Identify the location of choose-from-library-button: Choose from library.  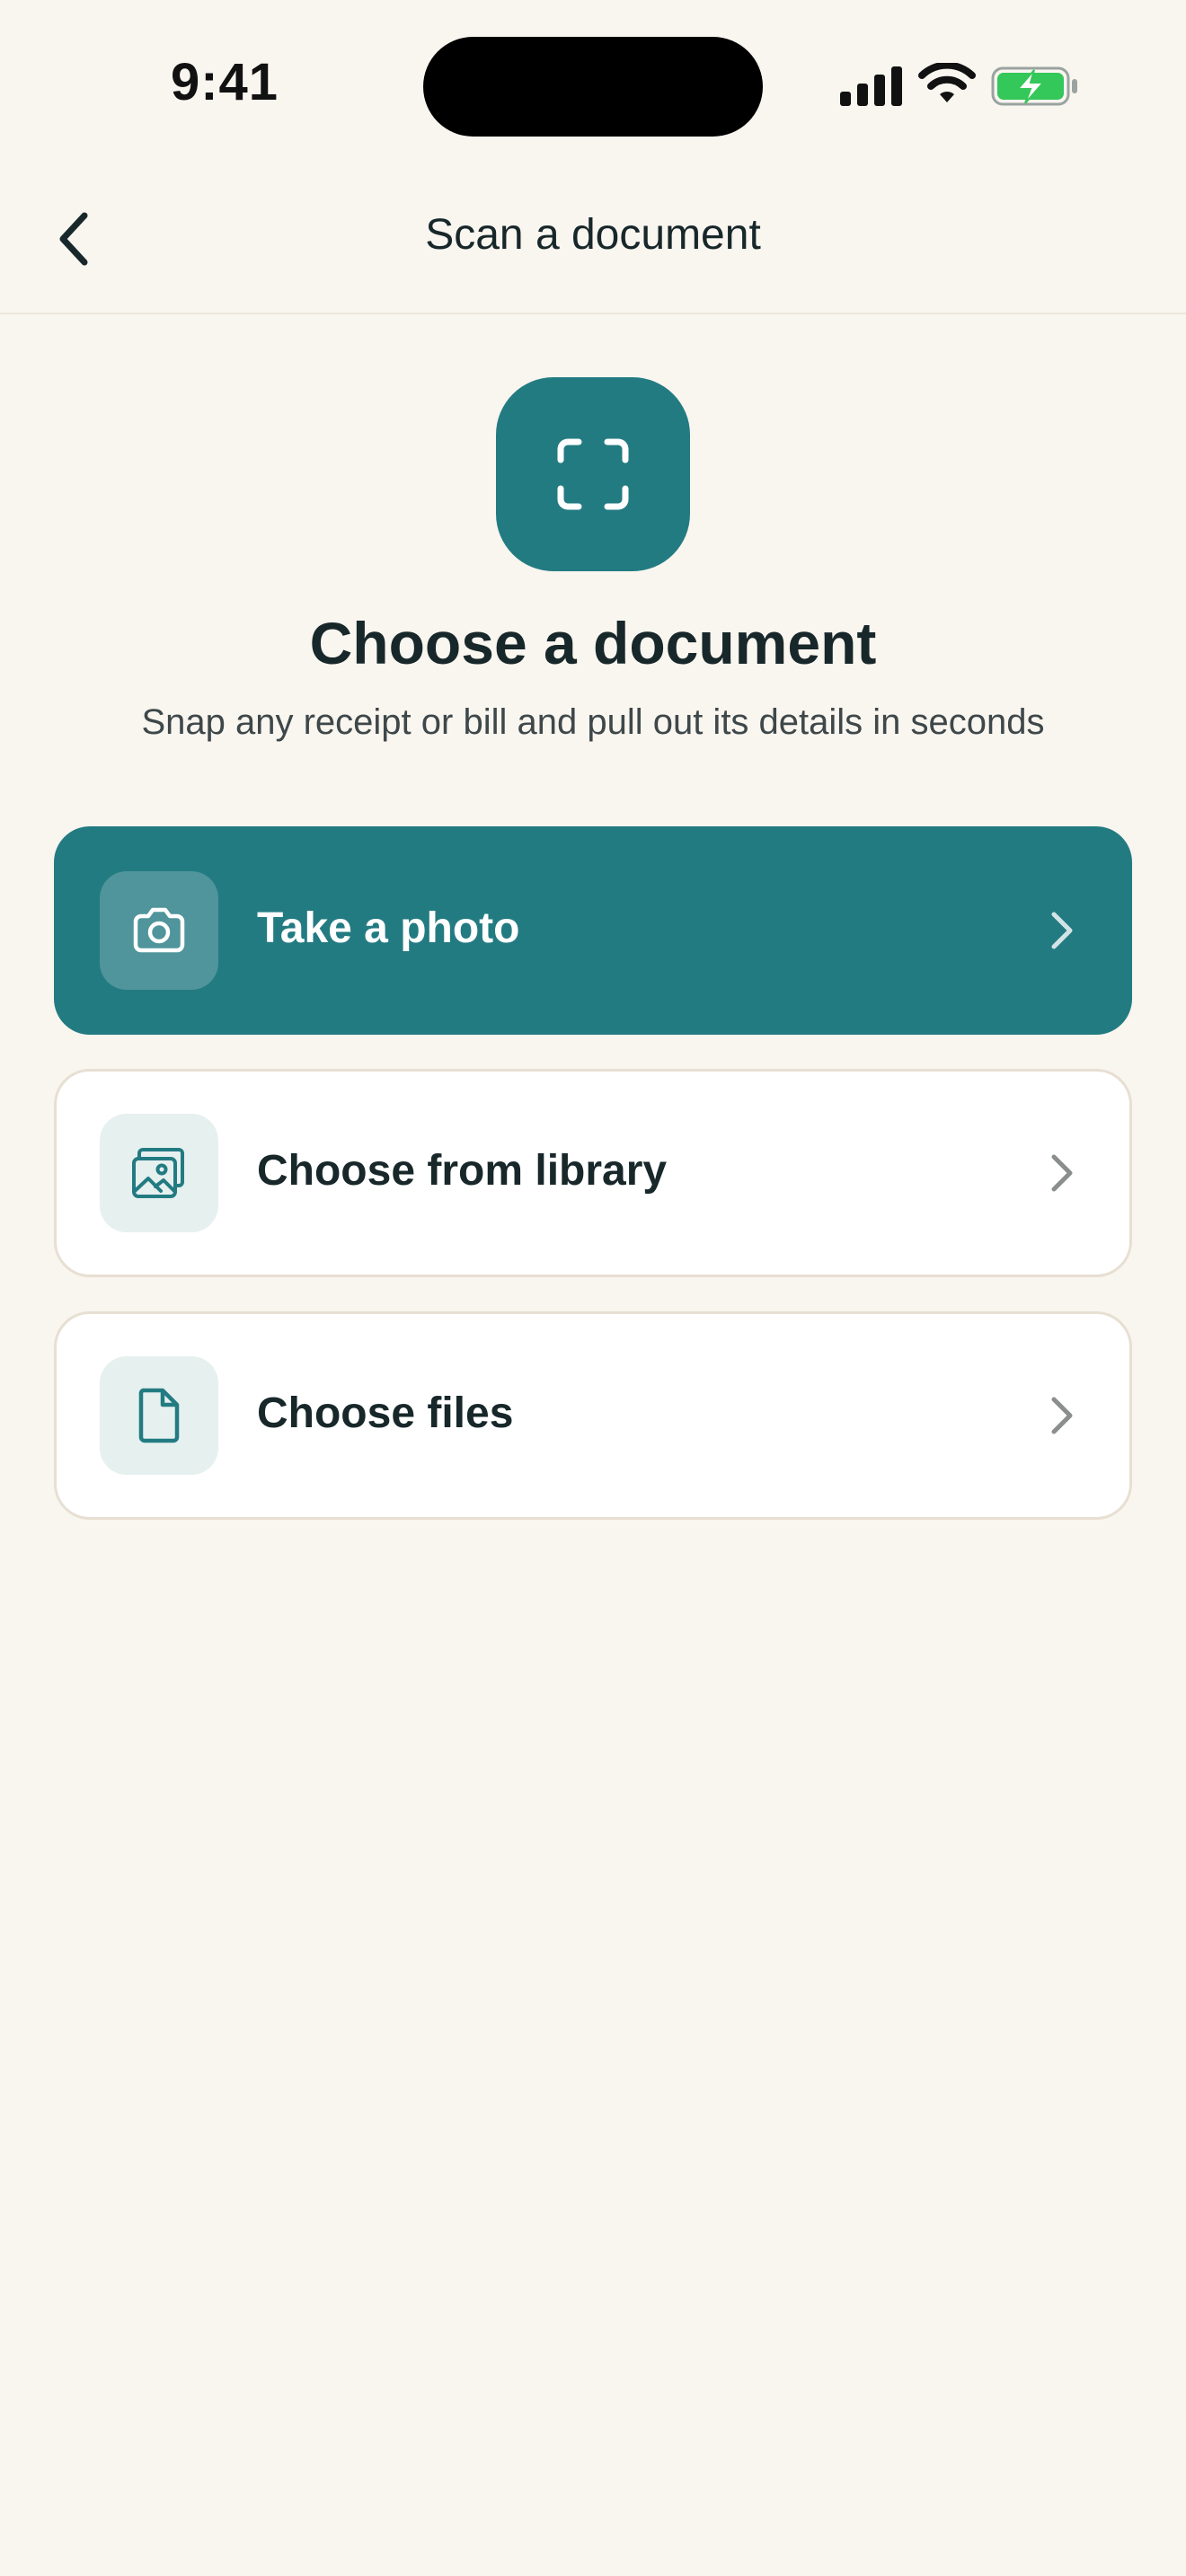
(593, 1173).